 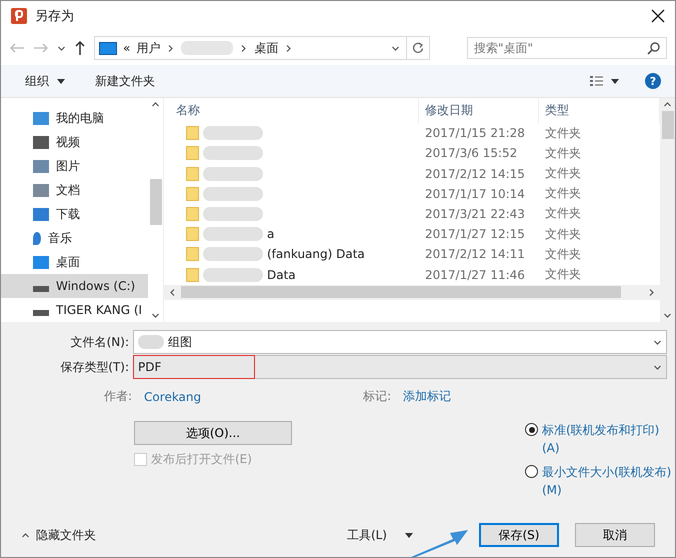 What do you see at coordinates (519, 535) in the screenshot?
I see `save-button: 保存(S)` at bounding box center [519, 535].